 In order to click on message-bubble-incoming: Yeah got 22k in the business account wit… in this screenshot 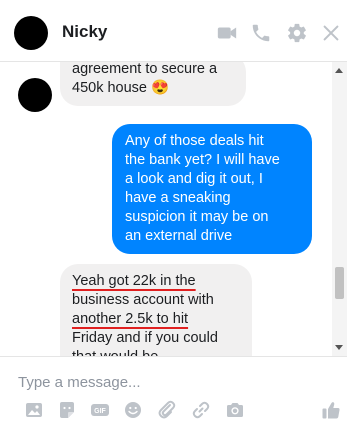, I will do `click(156, 310)`.